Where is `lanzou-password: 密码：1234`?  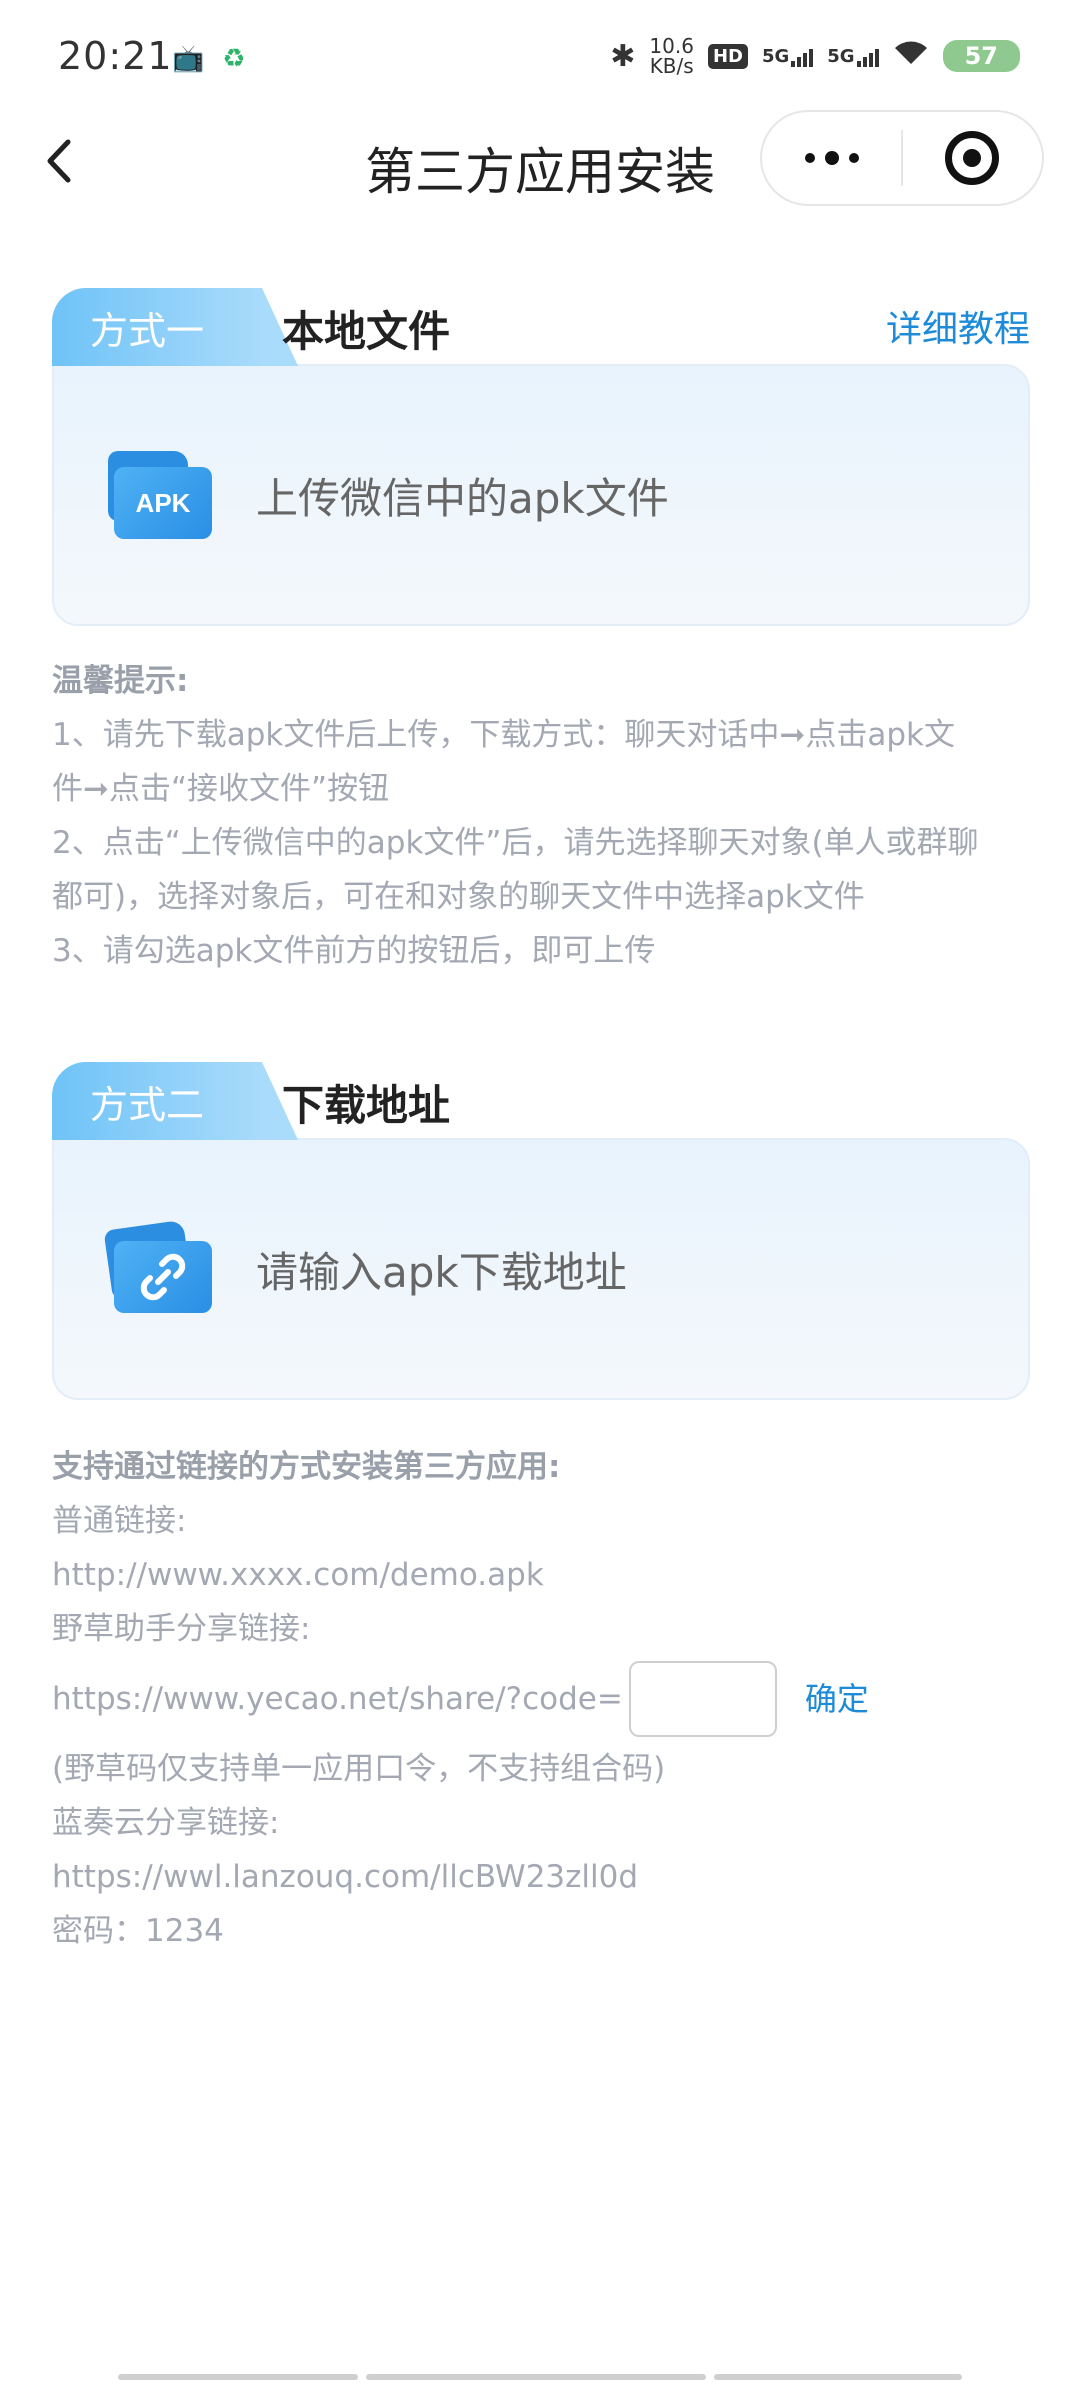 lanzou-password: 密码：1234 is located at coordinates (138, 1931).